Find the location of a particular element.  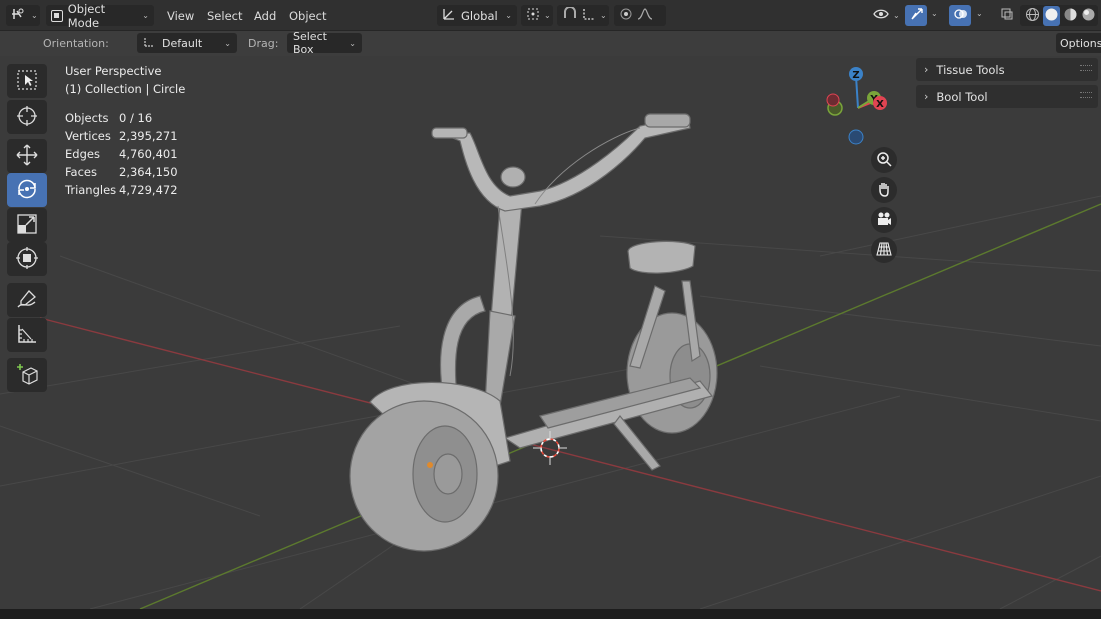

overlay-options-icon: ⌄ is located at coordinates (979, 13).